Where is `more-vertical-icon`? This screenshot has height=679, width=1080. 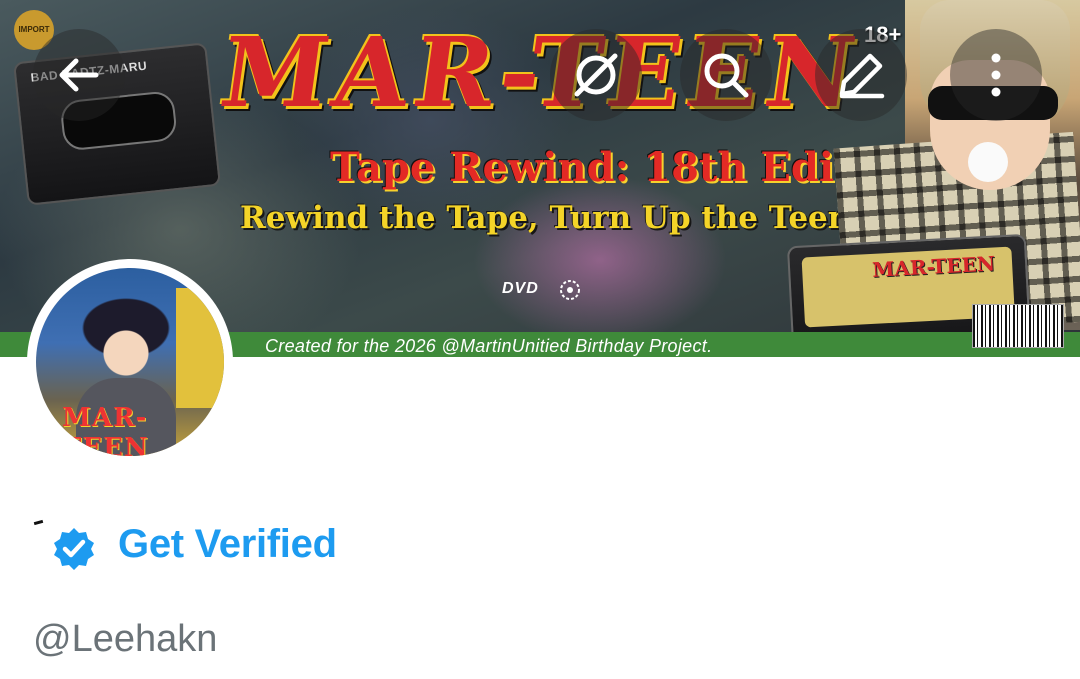 more-vertical-icon is located at coordinates (996, 75).